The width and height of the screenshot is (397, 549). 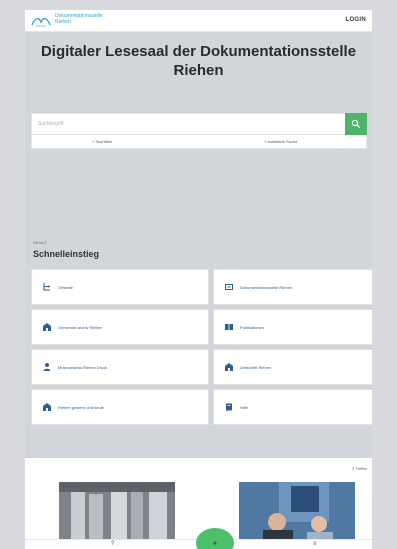 What do you see at coordinates (120, 367) in the screenshot?
I see `tile-museumsfoto: Museumsfoto Riehen Druck` at bounding box center [120, 367].